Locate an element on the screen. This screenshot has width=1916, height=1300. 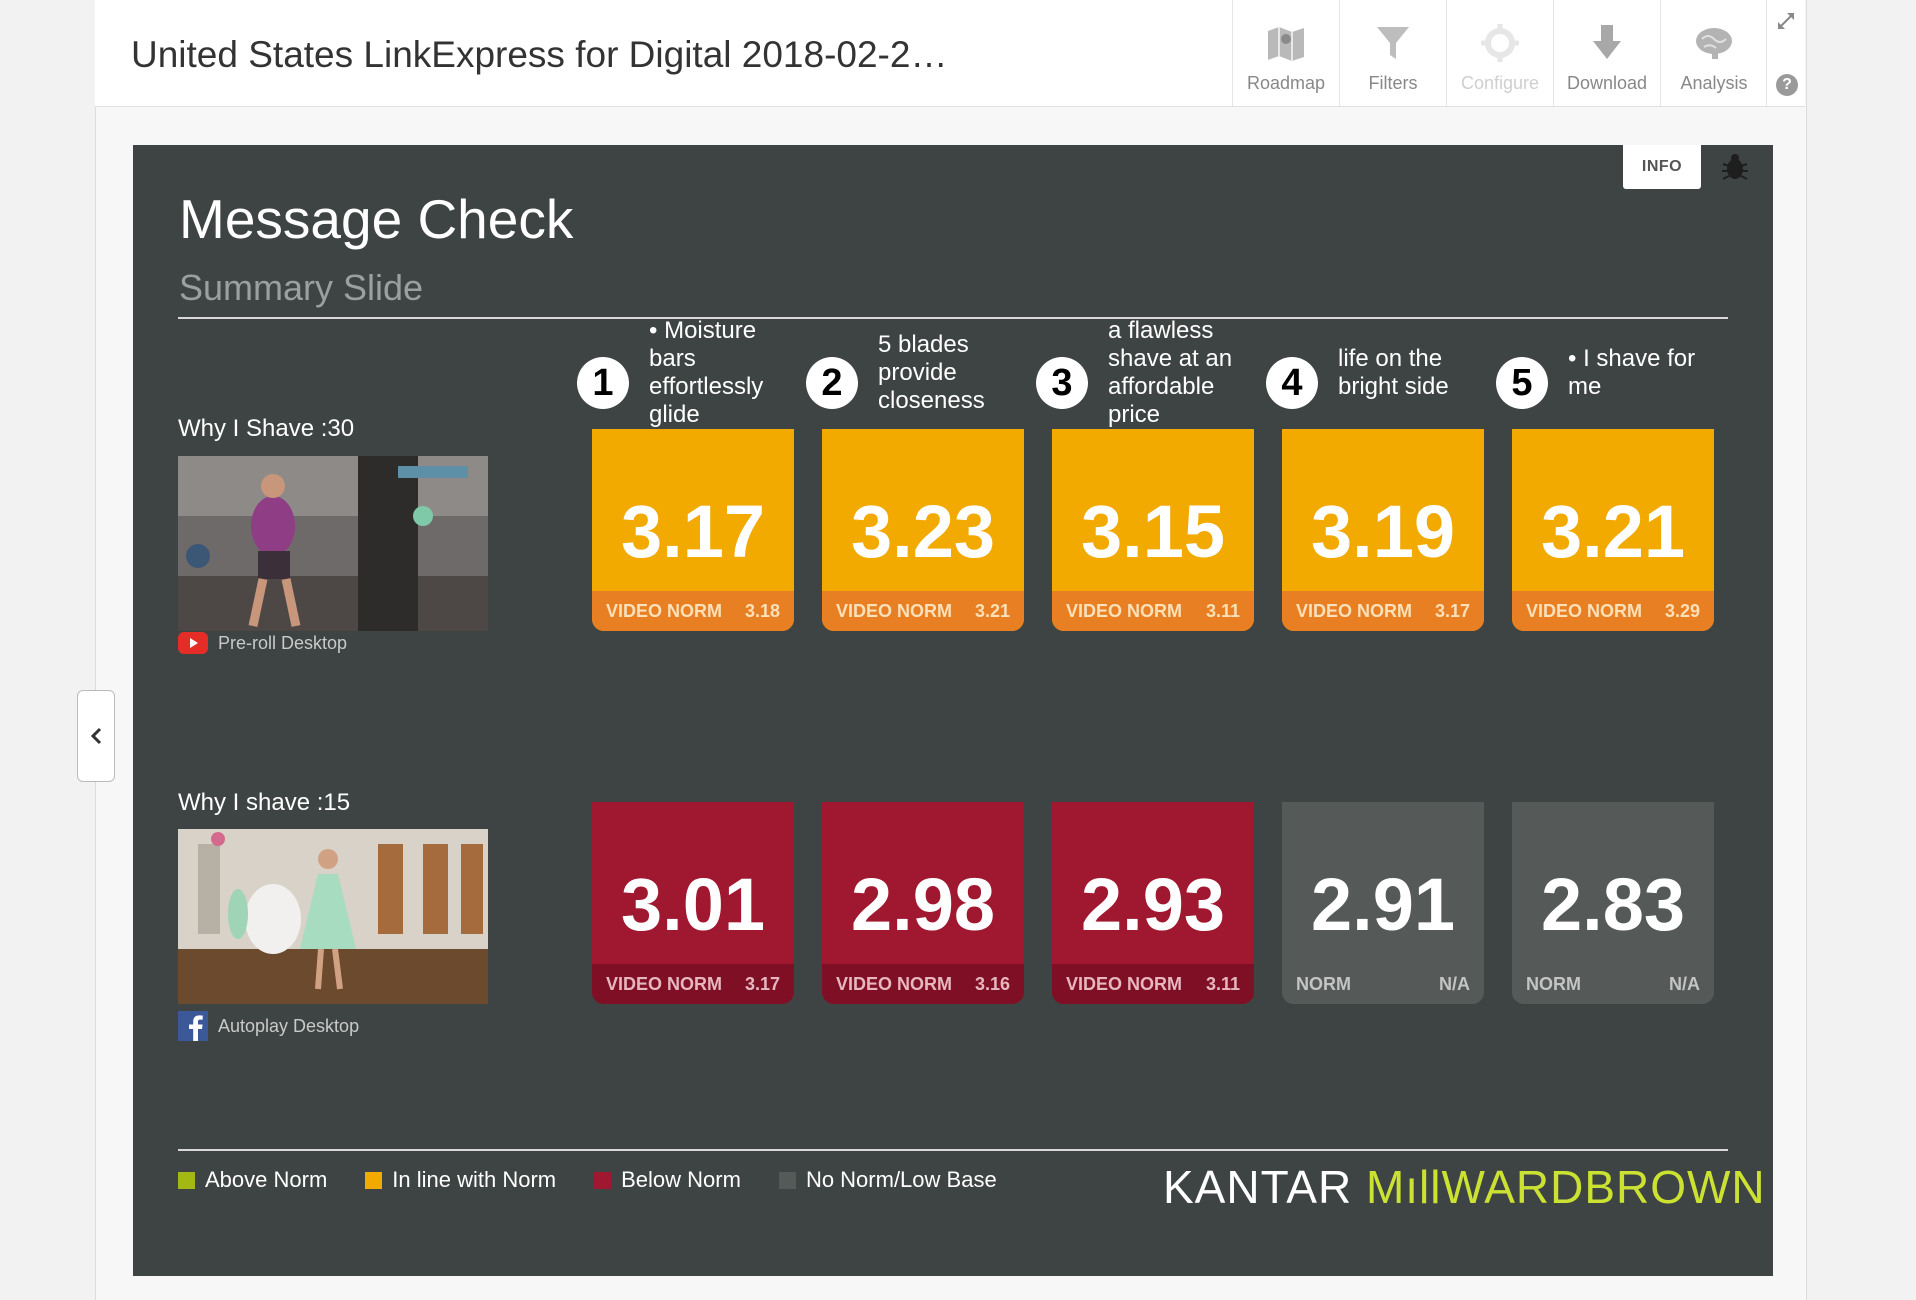
facebook-icon is located at coordinates (193, 1026).